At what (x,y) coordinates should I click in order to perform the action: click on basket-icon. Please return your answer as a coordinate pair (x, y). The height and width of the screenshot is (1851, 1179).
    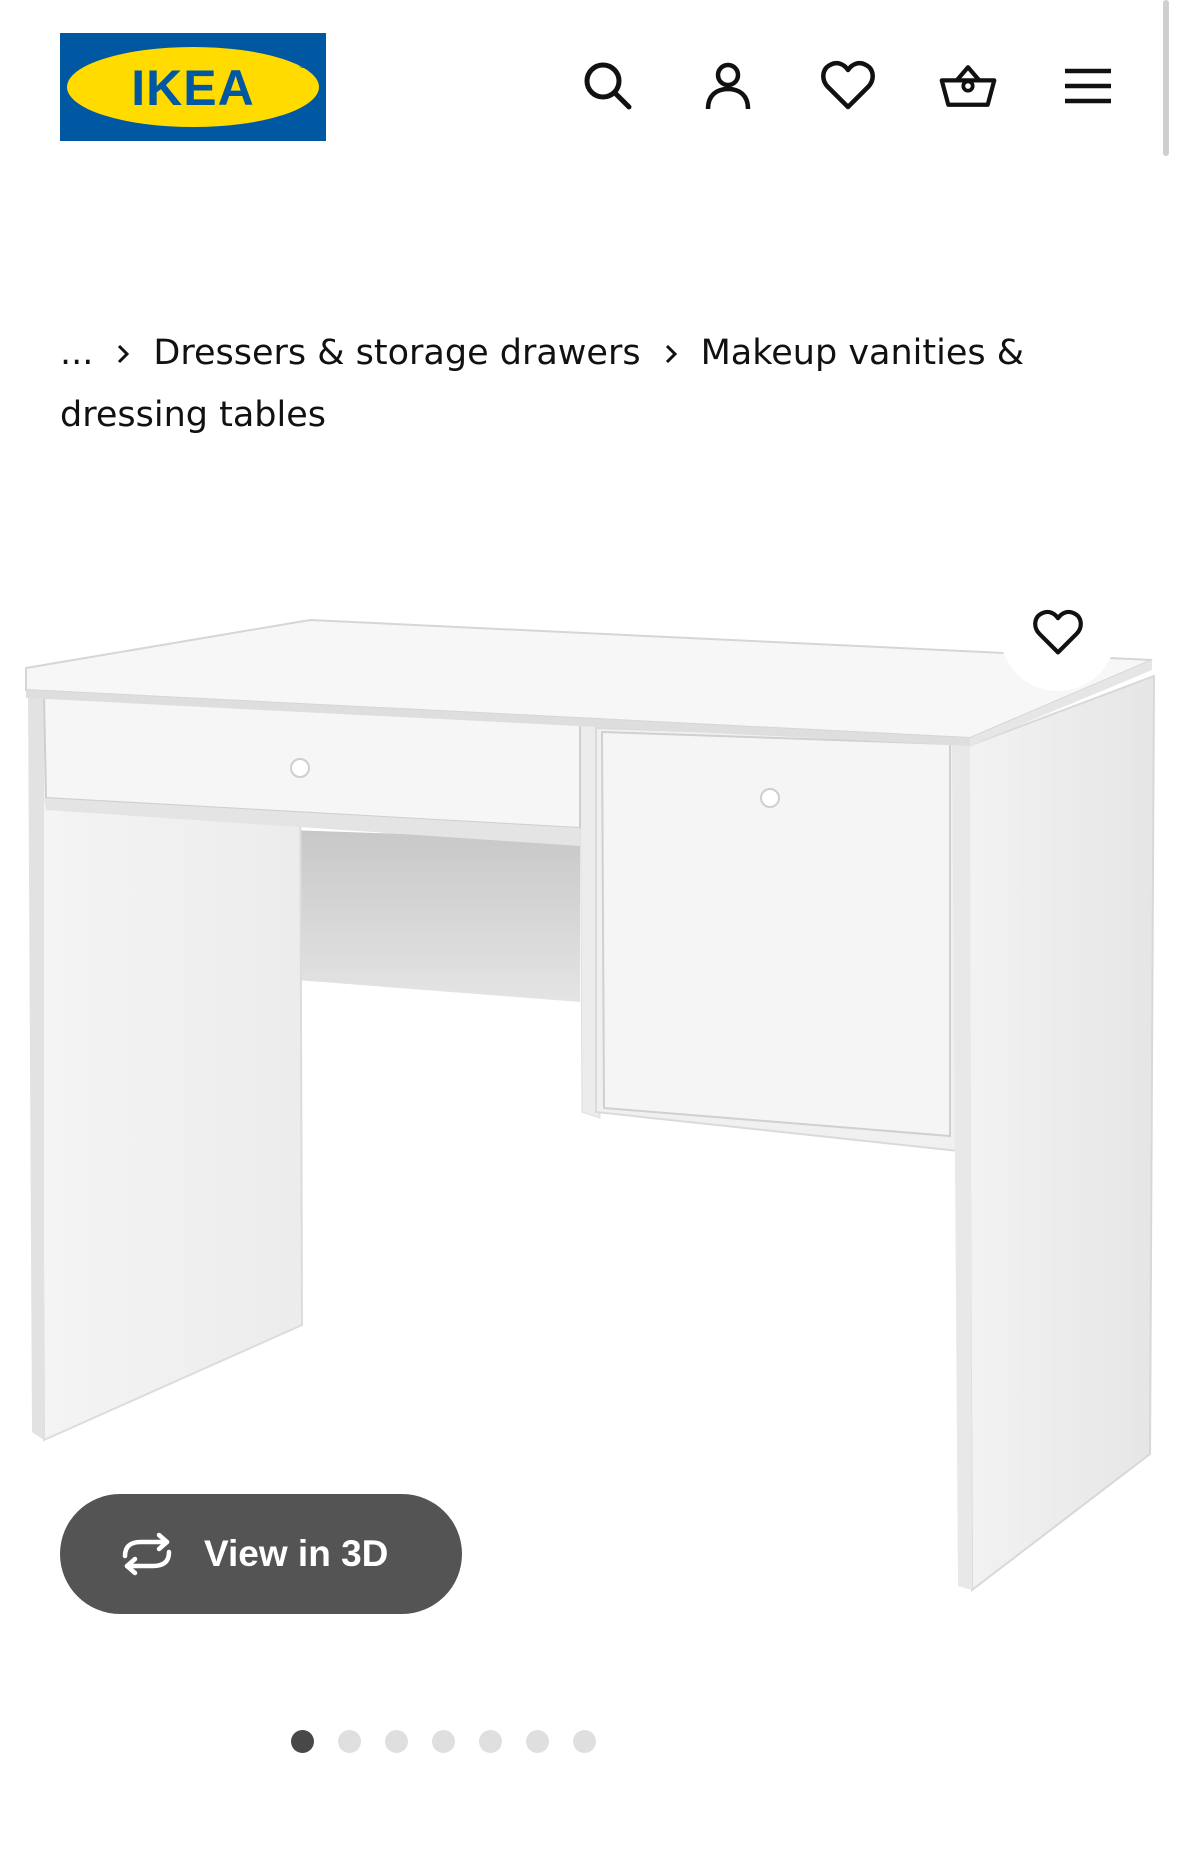
    Looking at the image, I should click on (968, 86).